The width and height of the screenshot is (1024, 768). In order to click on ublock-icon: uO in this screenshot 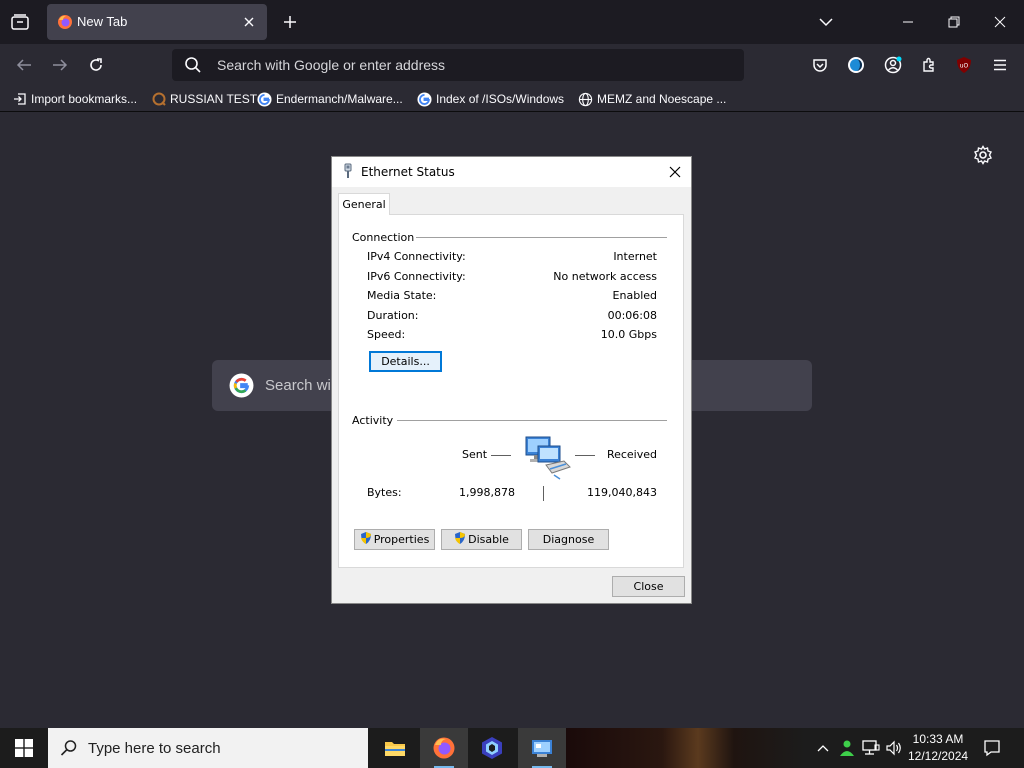, I will do `click(964, 65)`.